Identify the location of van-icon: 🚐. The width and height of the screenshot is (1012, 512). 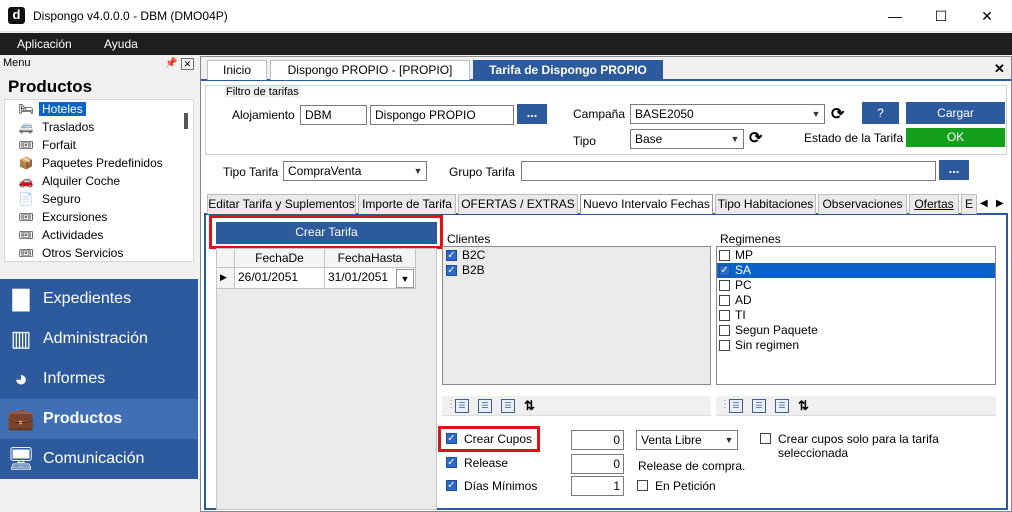
(26, 127).